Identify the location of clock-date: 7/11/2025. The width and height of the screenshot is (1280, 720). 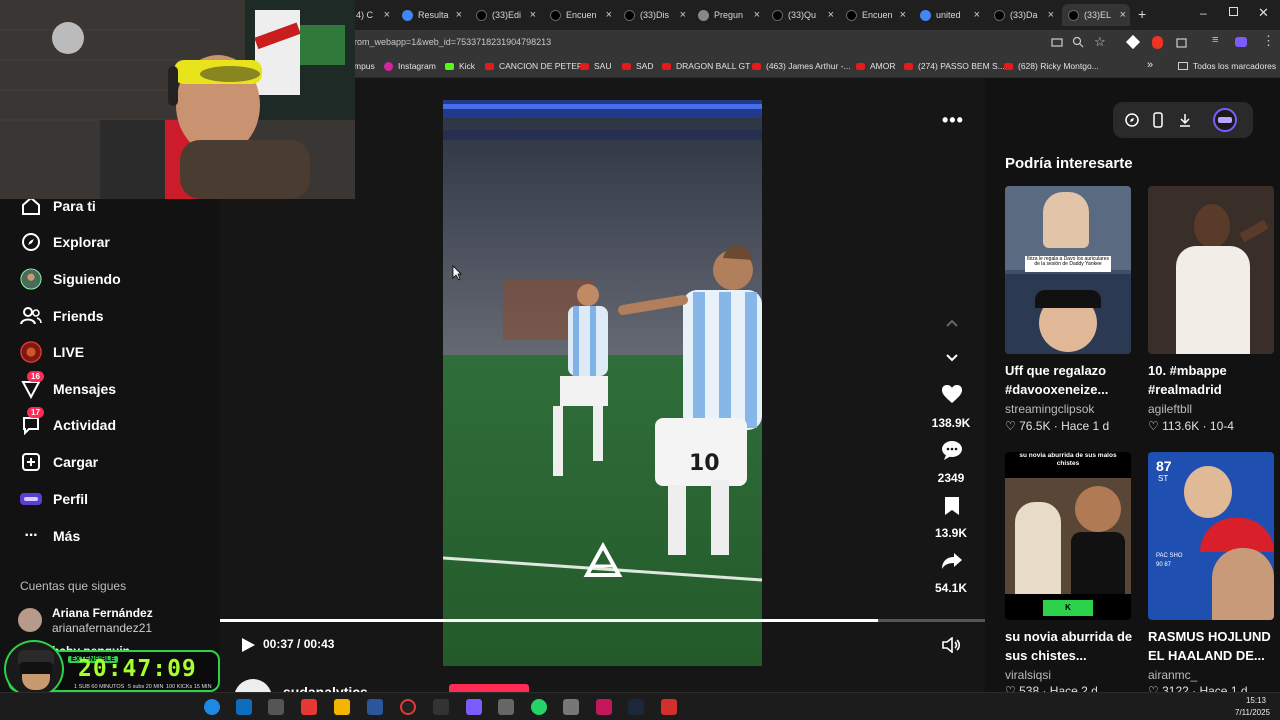
(1248, 712).